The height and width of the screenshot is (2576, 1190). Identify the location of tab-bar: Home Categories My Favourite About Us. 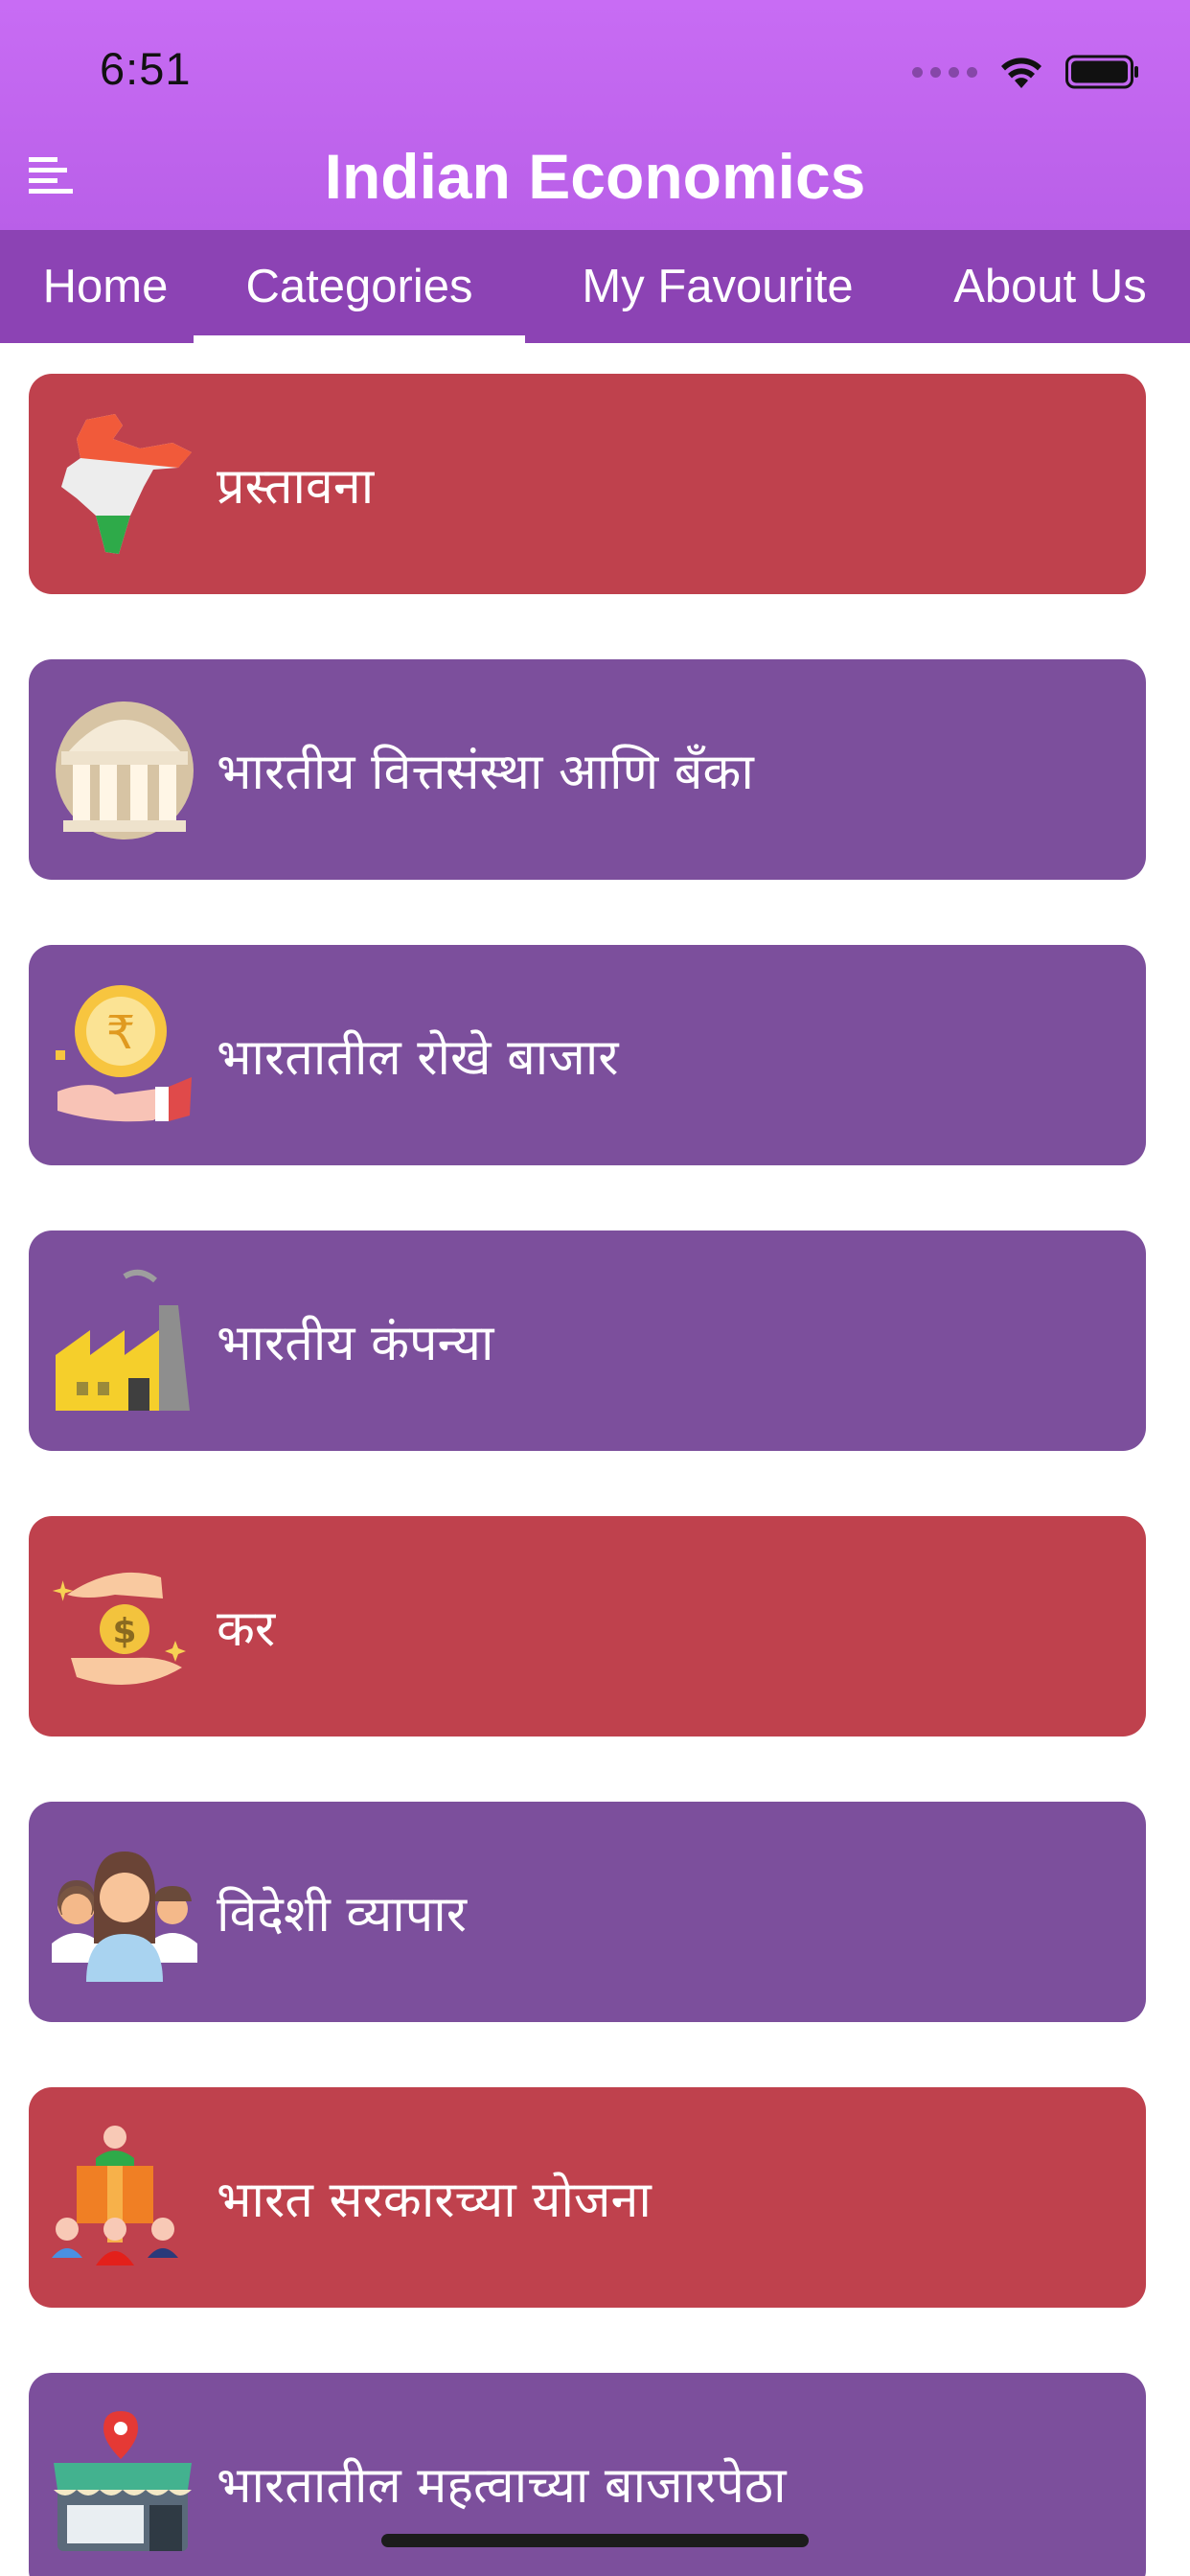
(595, 286).